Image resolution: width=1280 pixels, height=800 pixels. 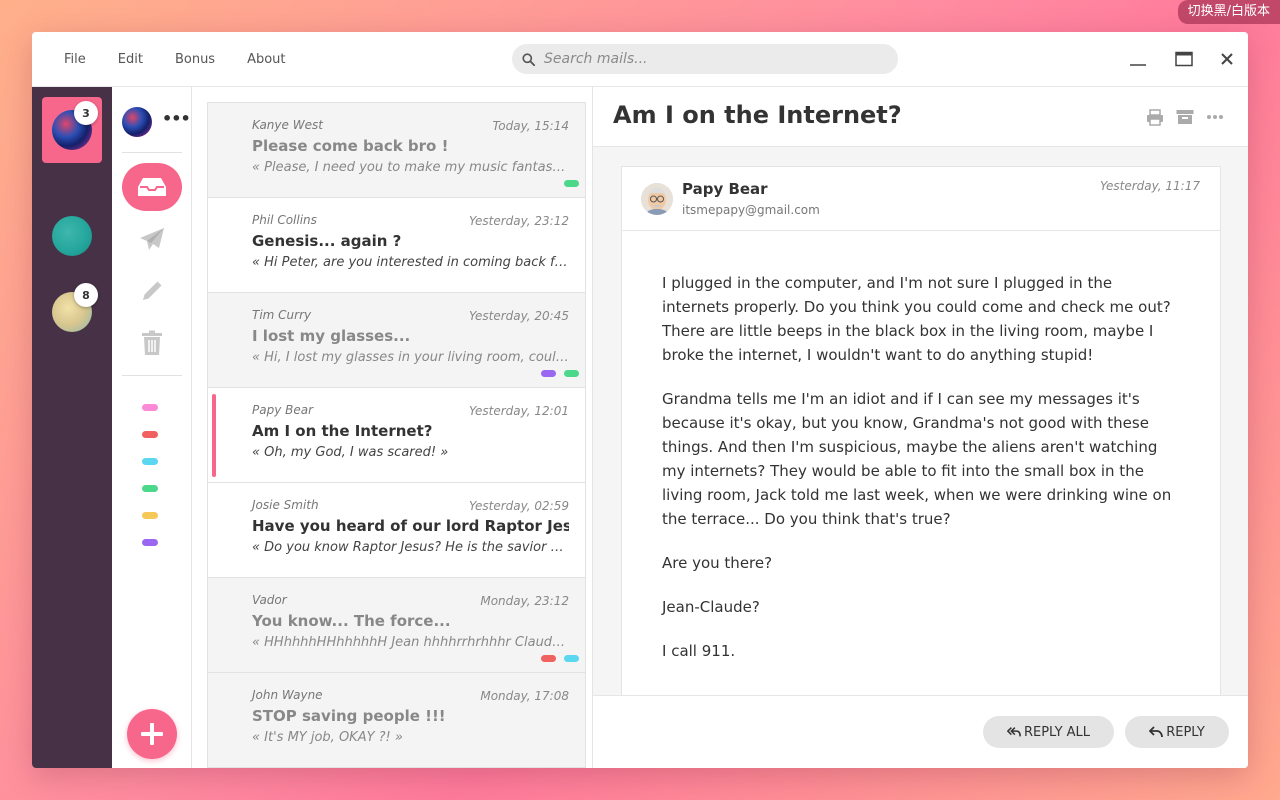 I want to click on print-icon, so click(x=1155, y=117).